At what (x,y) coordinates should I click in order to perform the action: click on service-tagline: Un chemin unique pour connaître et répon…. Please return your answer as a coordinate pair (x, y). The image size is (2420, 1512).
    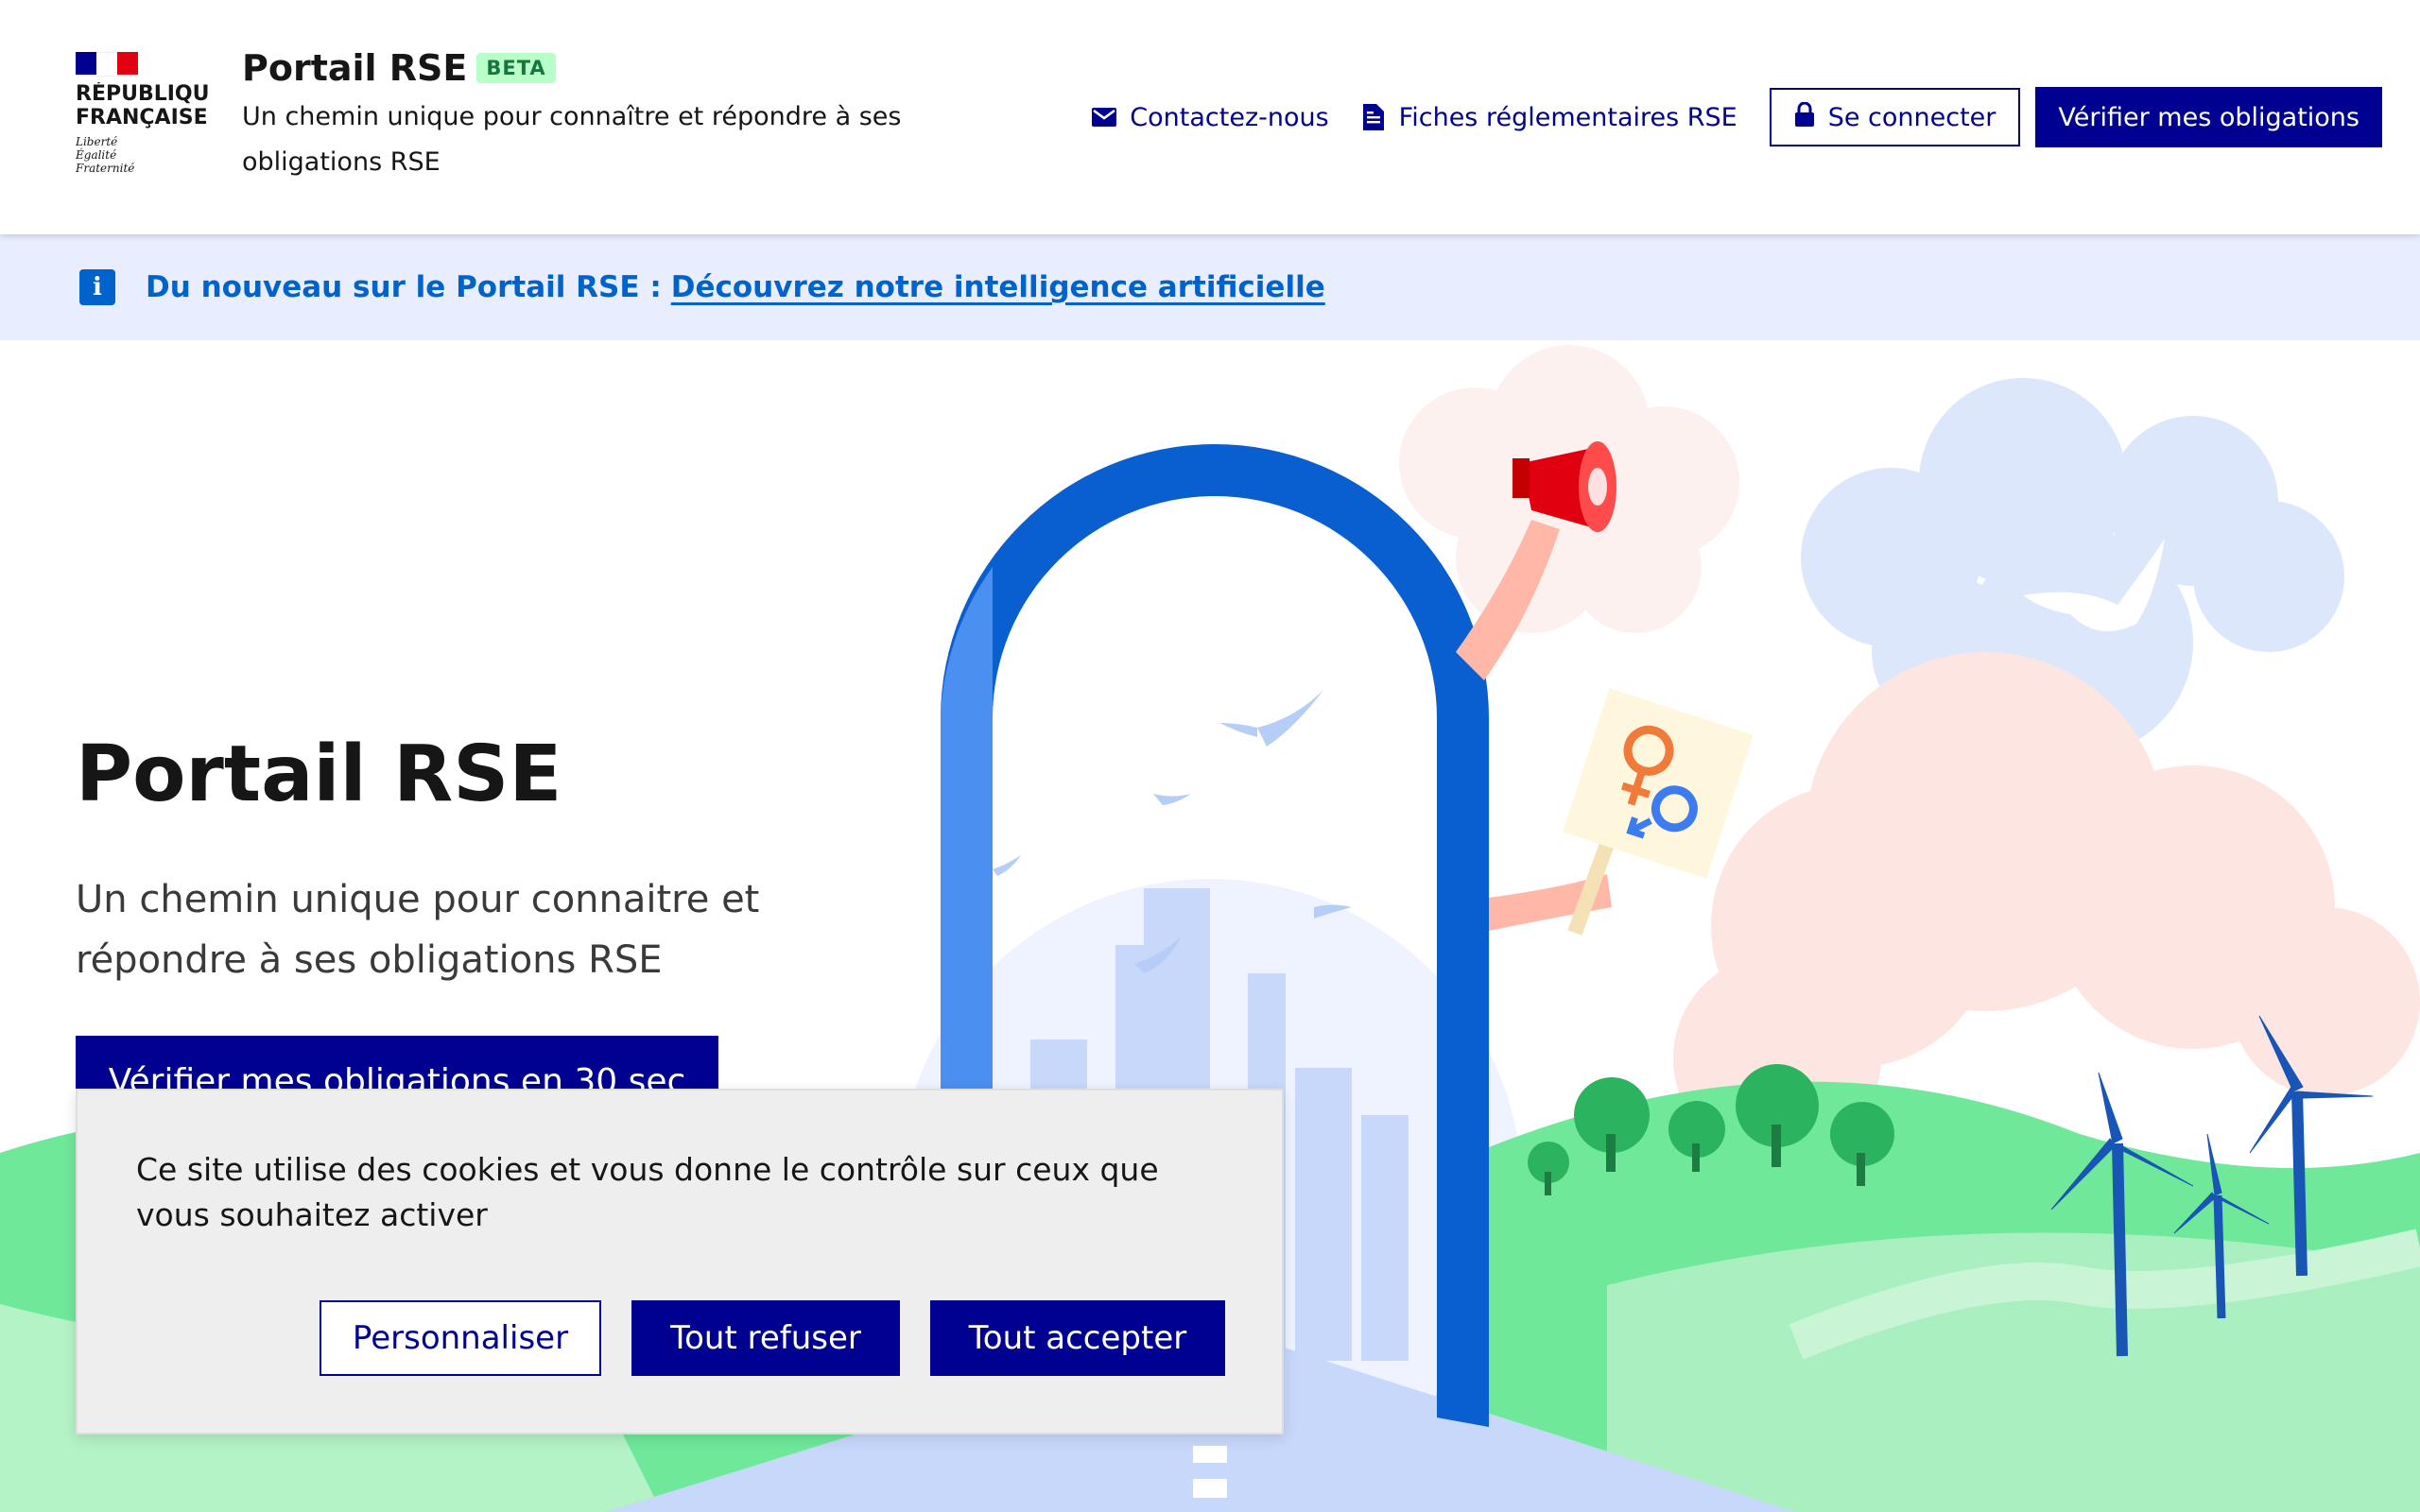
    Looking at the image, I should click on (572, 139).